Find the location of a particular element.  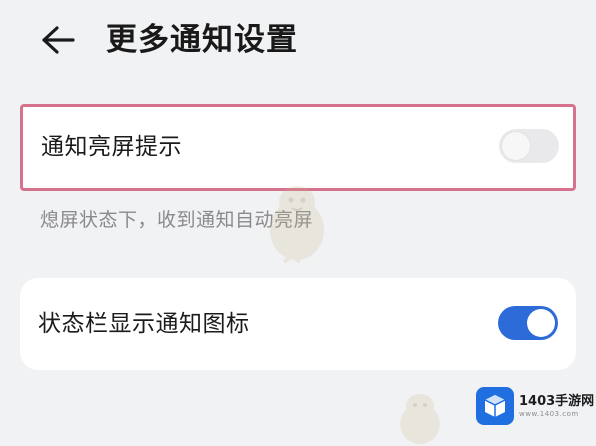

cube-logo-icon is located at coordinates (495, 406).